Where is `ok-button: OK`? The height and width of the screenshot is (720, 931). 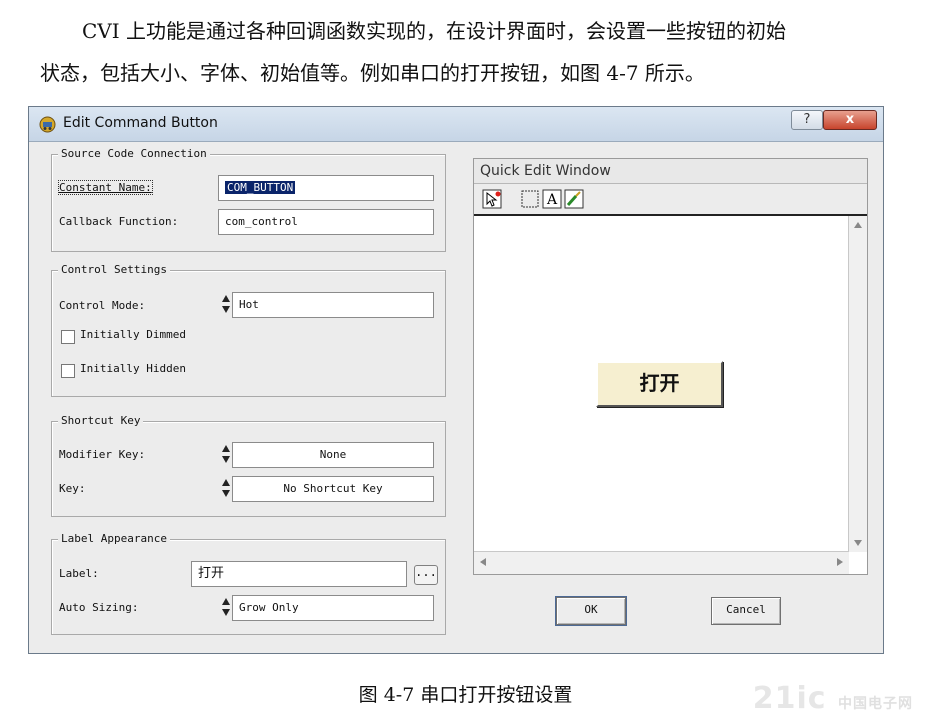 ok-button: OK is located at coordinates (591, 611).